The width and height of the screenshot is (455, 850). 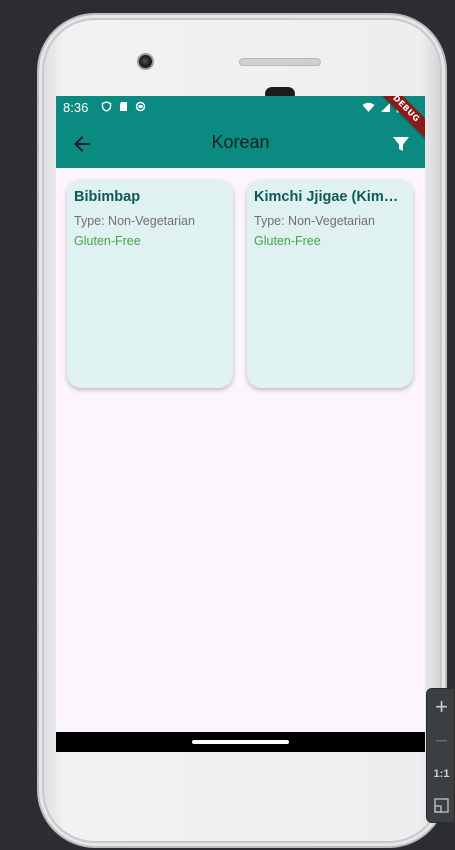 I want to click on meal-title: Kimchi Jjigae (Kimchi Stew), so click(x=330, y=197).